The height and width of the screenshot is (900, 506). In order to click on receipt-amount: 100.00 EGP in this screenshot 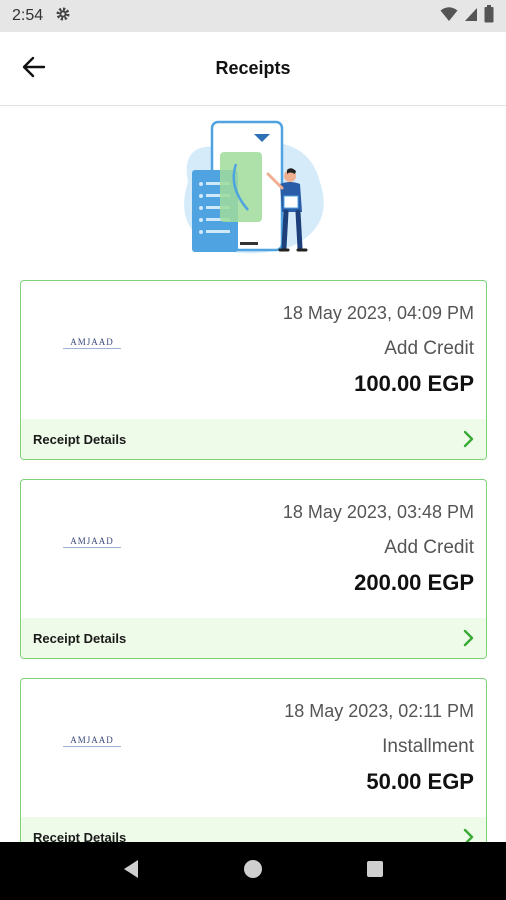, I will do `click(414, 383)`.